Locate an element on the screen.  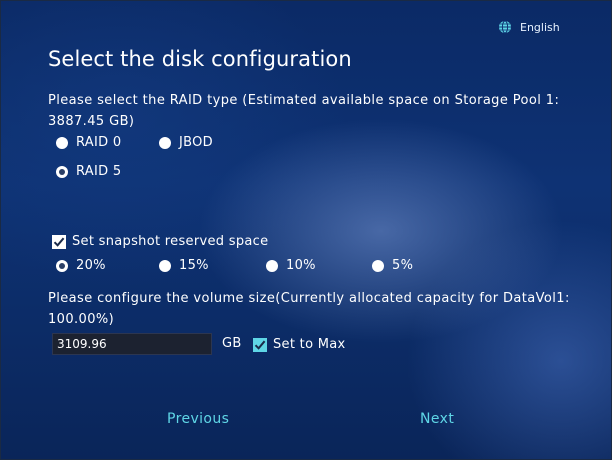
radio-label: RAID 0 is located at coordinates (99, 142).